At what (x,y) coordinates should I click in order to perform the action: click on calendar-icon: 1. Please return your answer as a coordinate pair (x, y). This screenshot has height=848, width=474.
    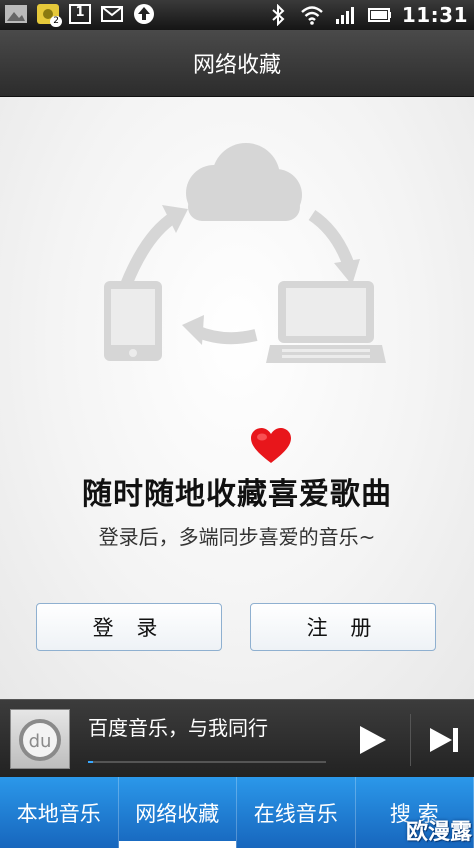
    Looking at the image, I should click on (80, 14).